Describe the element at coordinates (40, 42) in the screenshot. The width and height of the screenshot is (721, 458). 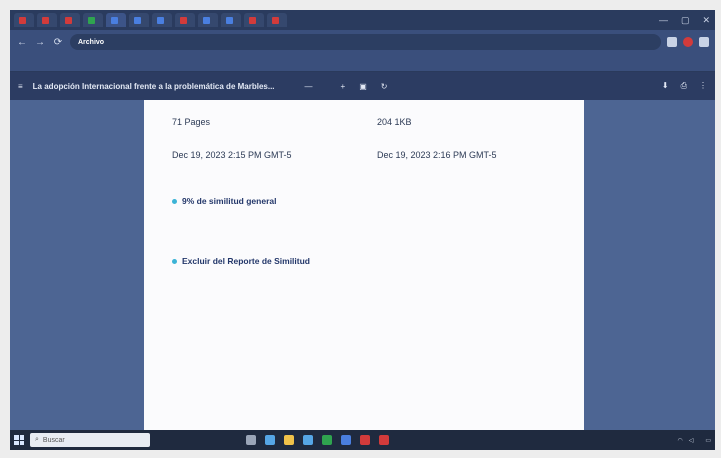
I see `forward-button: →` at that location.